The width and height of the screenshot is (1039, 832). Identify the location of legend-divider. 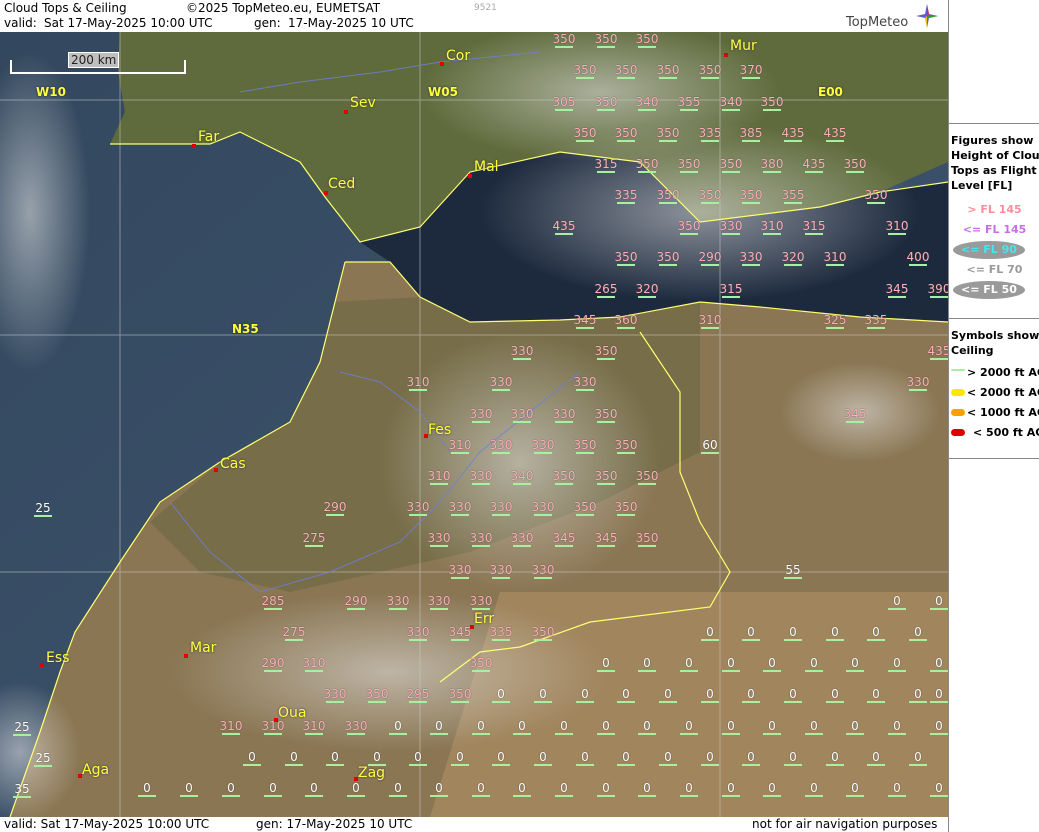
(994, 318).